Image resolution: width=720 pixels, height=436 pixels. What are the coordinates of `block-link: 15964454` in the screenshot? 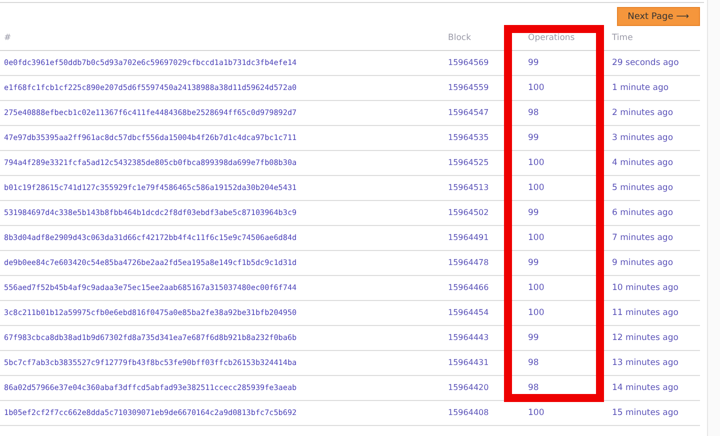 It's located at (468, 312).